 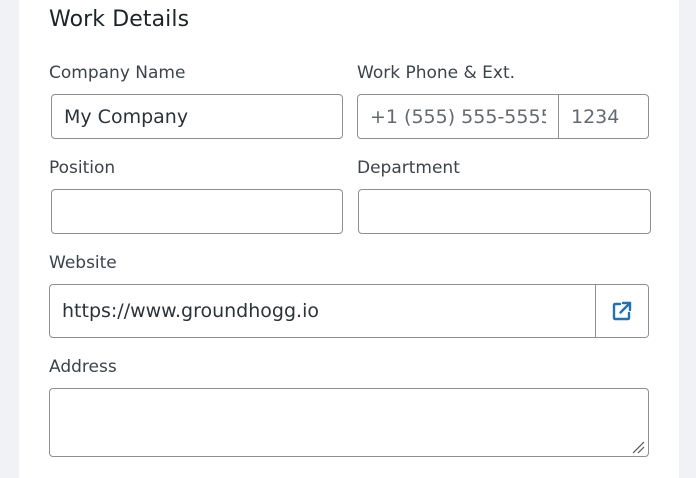 I want to click on position-label: Position, so click(x=82, y=168).